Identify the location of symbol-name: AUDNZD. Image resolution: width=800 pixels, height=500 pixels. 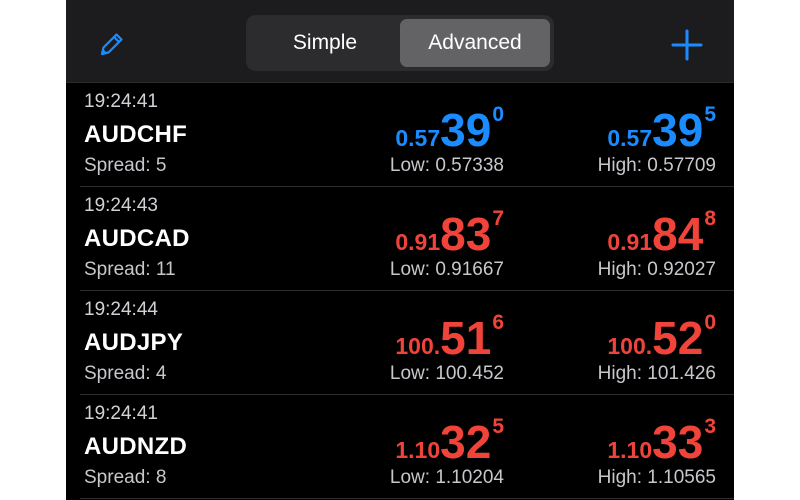
(136, 446).